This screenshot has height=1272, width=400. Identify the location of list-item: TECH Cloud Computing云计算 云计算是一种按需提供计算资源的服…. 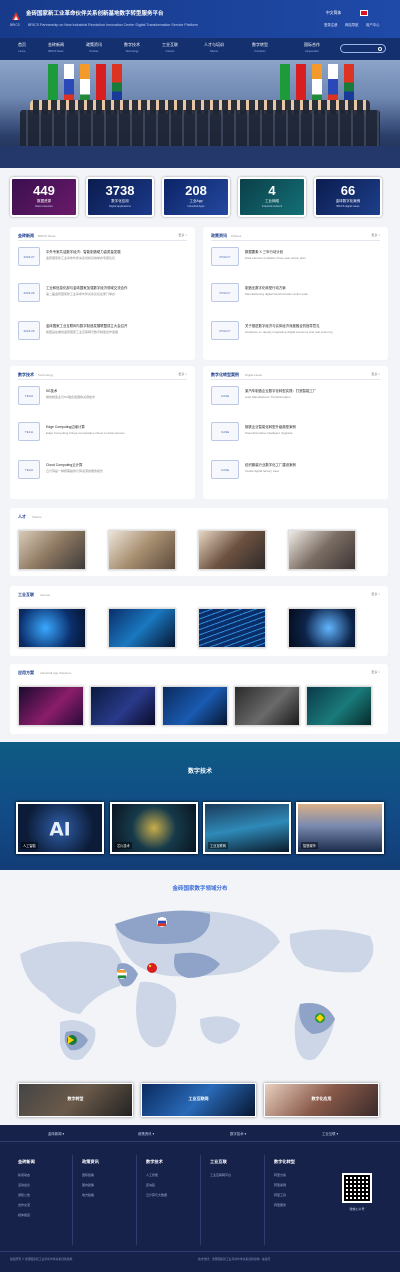
(102, 471).